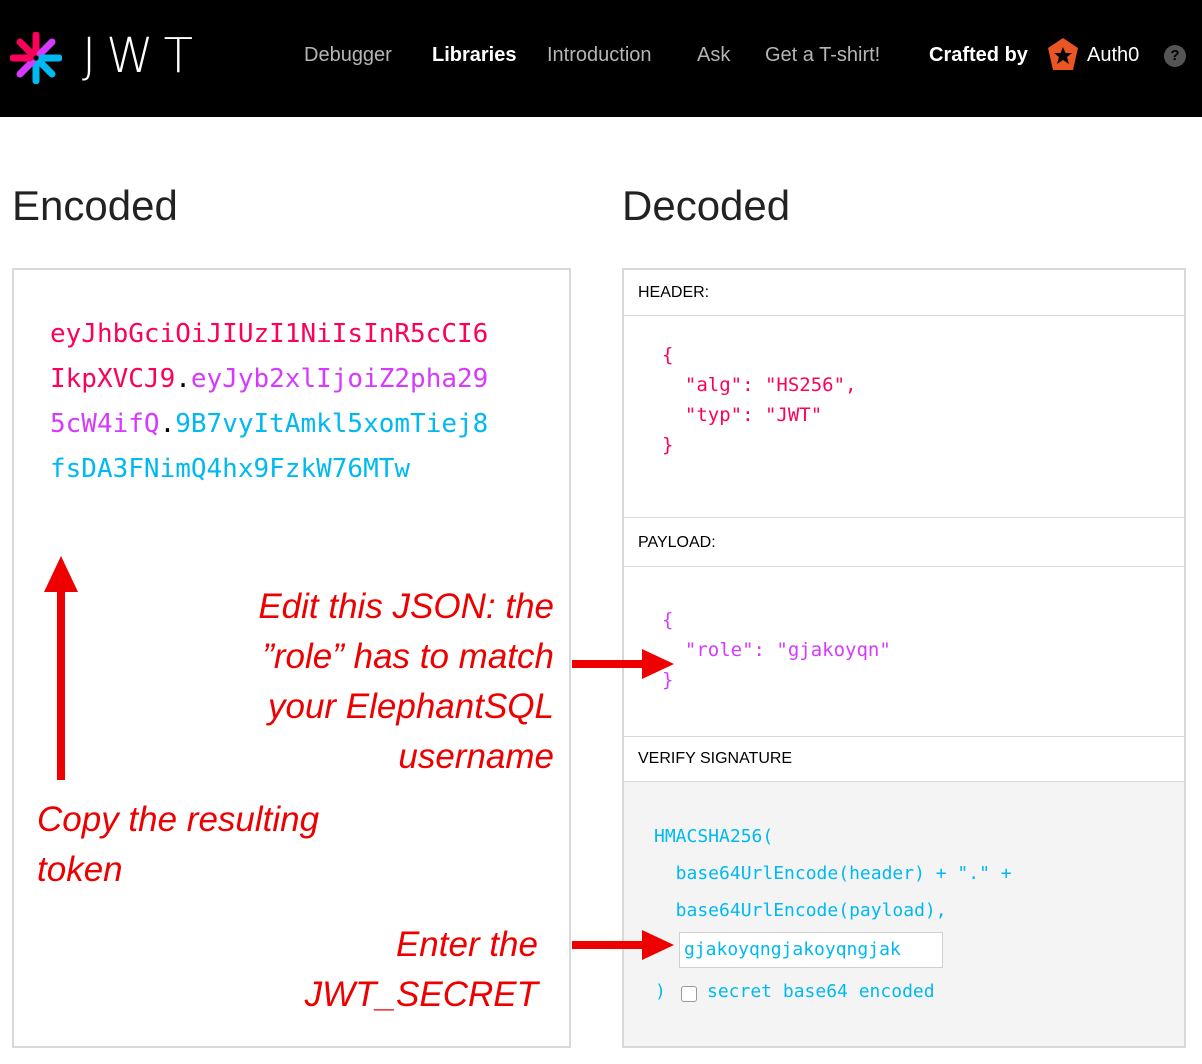  What do you see at coordinates (421, 969) in the screenshot?
I see `annotation-enter-secret: Enter the JWT_SECRET` at bounding box center [421, 969].